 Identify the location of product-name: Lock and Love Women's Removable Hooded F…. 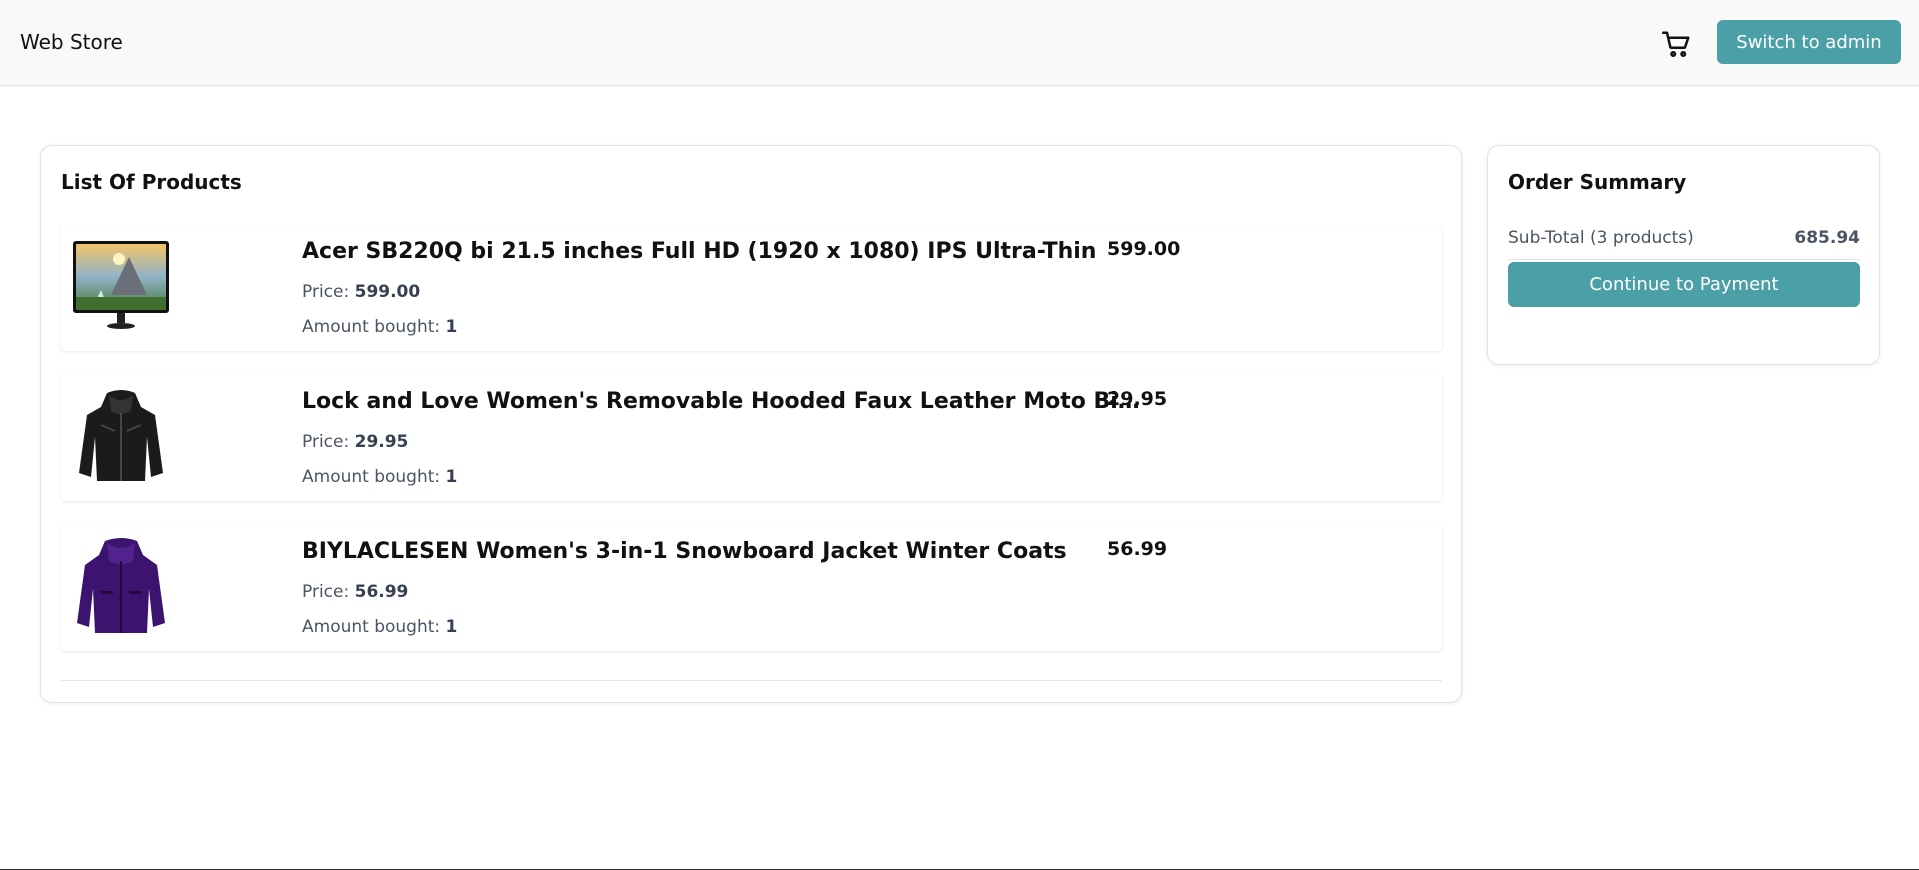
(724, 401).